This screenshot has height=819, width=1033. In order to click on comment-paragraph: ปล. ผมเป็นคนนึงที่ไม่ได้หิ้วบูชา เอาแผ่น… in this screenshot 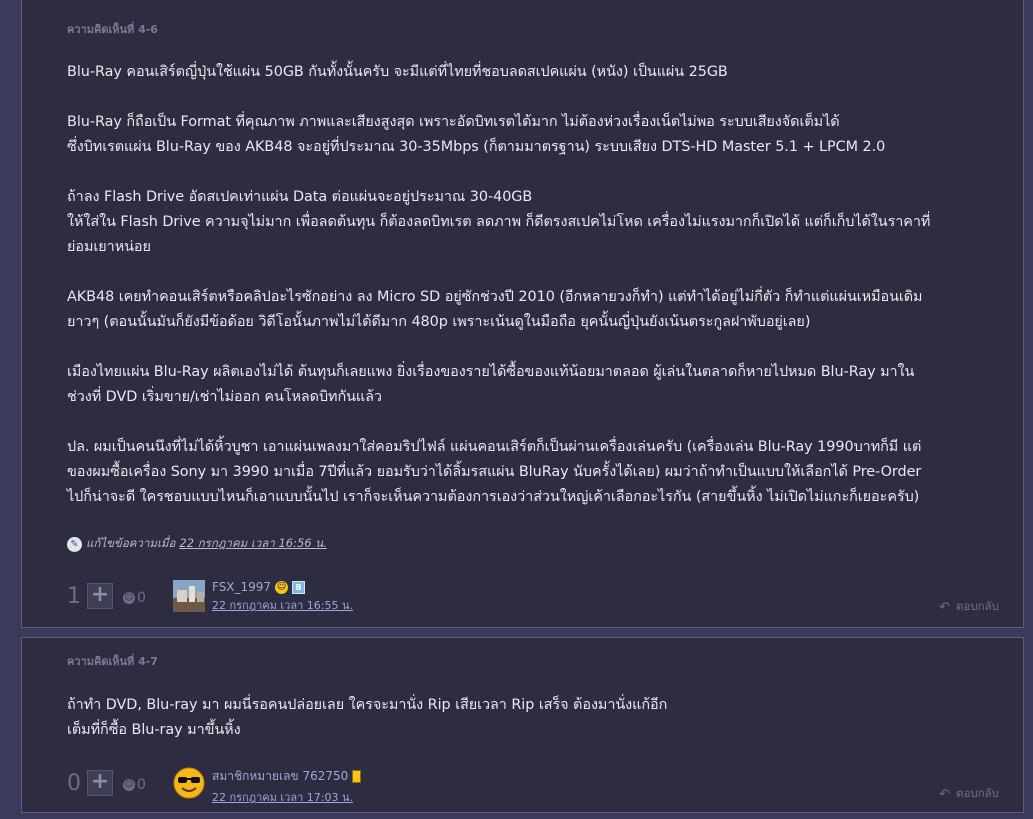, I will do `click(494, 472)`.